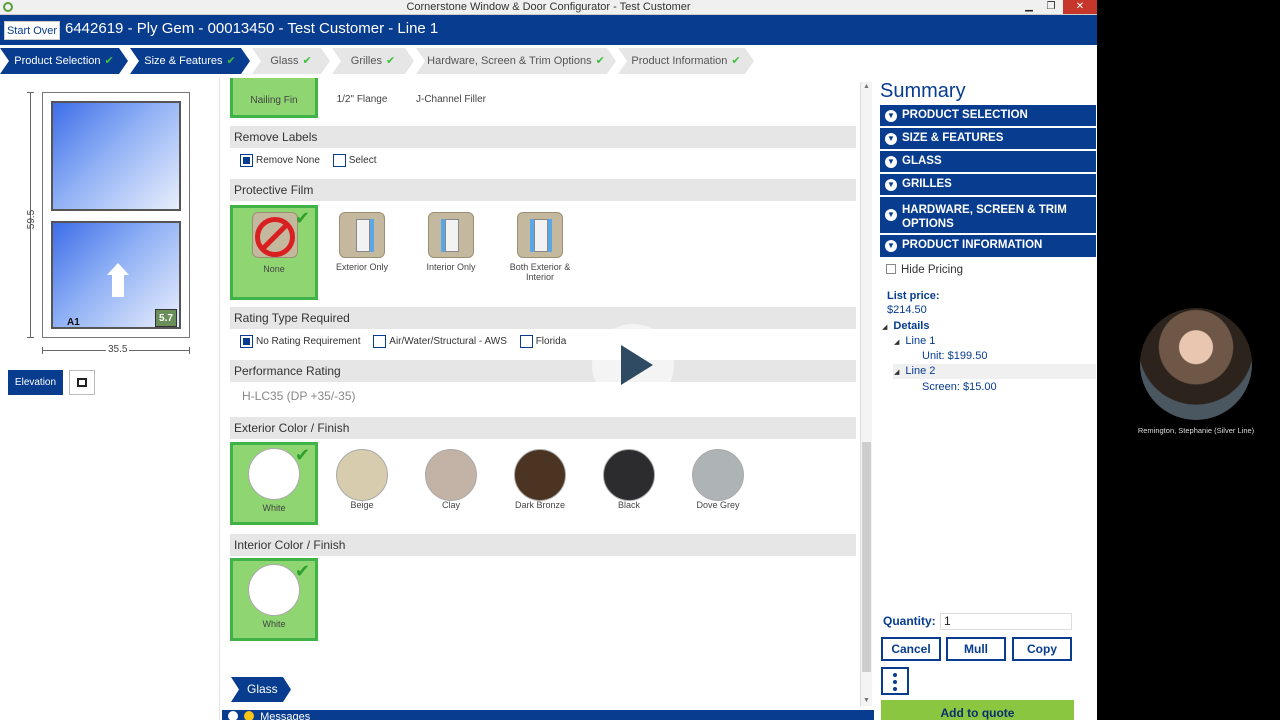  I want to click on restore-icon: ❐, so click(1051, 7).